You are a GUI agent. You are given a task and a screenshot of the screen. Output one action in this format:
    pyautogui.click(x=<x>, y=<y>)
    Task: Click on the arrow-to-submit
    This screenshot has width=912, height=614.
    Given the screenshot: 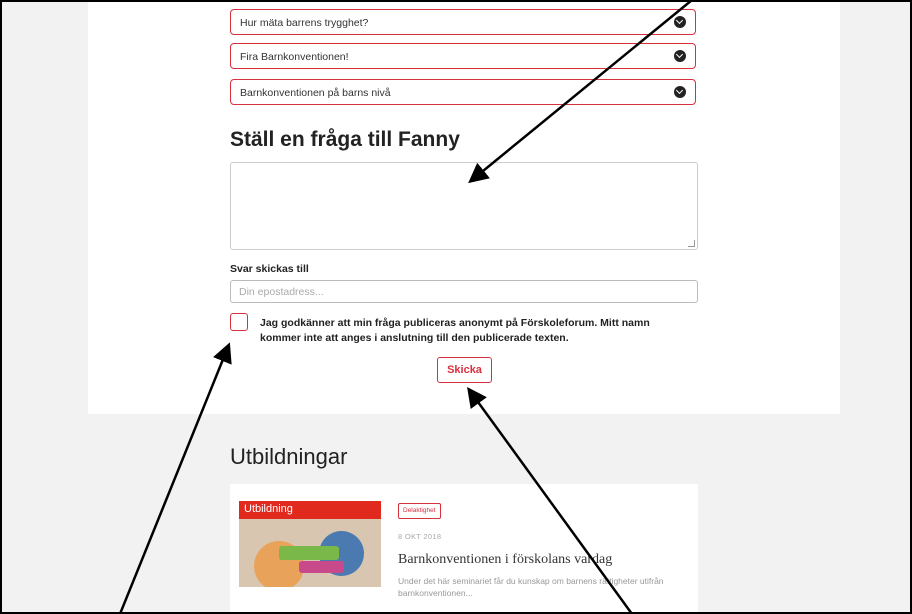 What is the action you would take?
    pyautogui.click(x=550, y=500)
    